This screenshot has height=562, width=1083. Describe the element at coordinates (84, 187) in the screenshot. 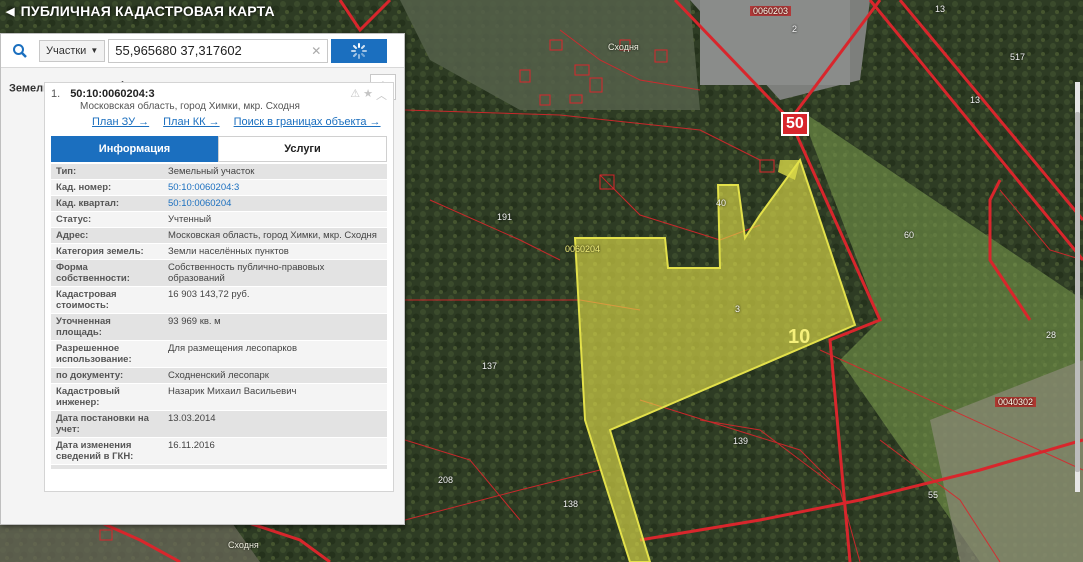

I see `info-key: Кад. номер:` at that location.